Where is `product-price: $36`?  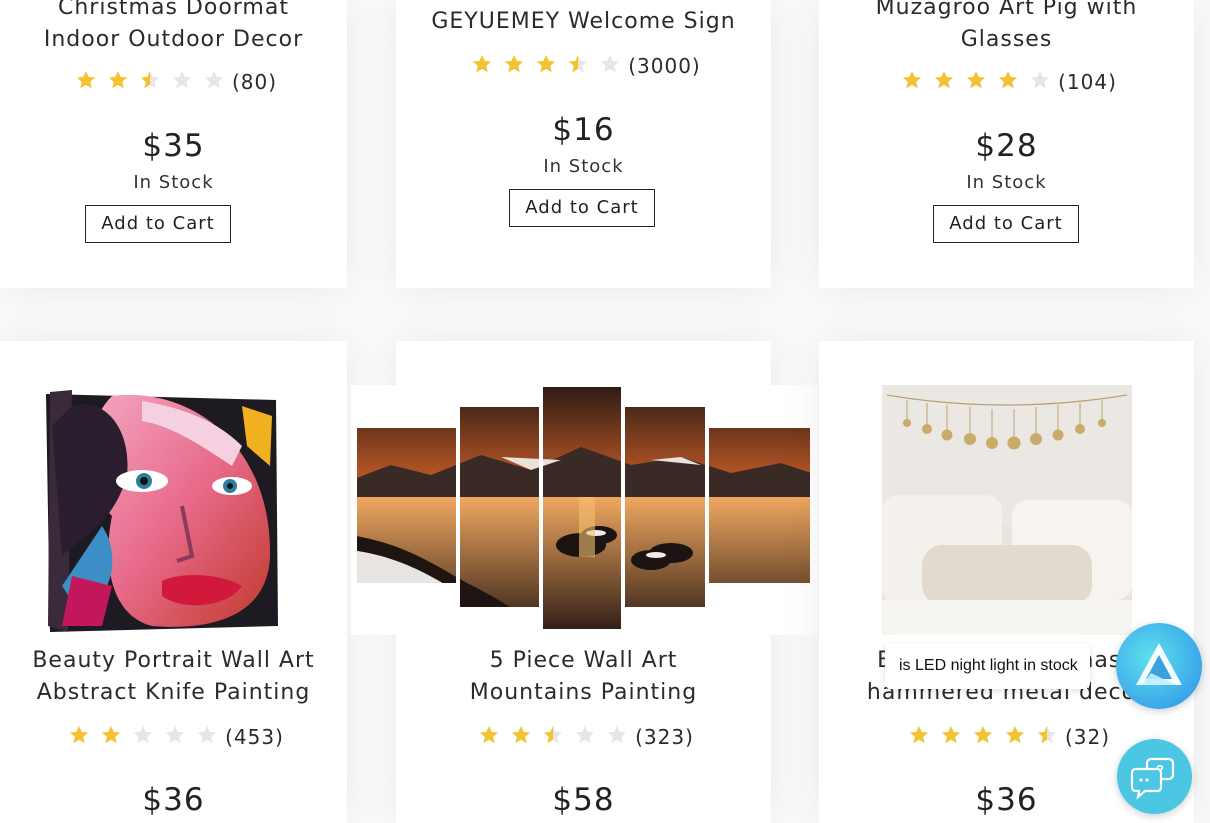
product-price: $36 is located at coordinates (173, 800).